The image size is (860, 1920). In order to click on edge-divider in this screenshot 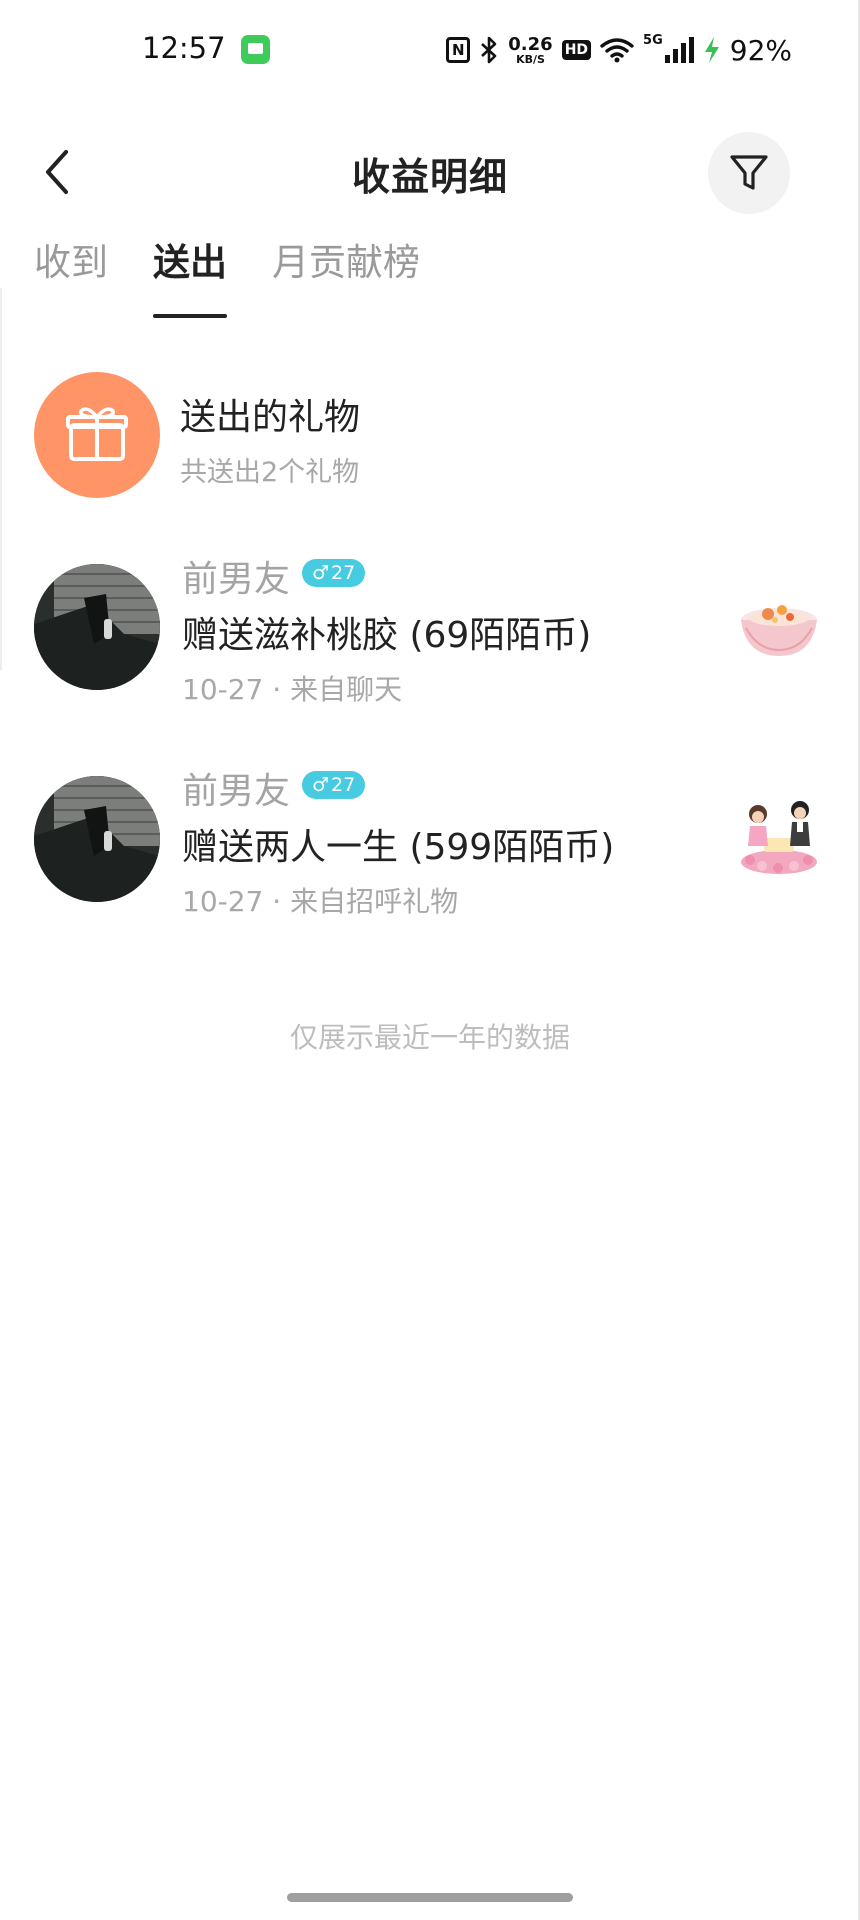, I will do `click(1, 479)`.